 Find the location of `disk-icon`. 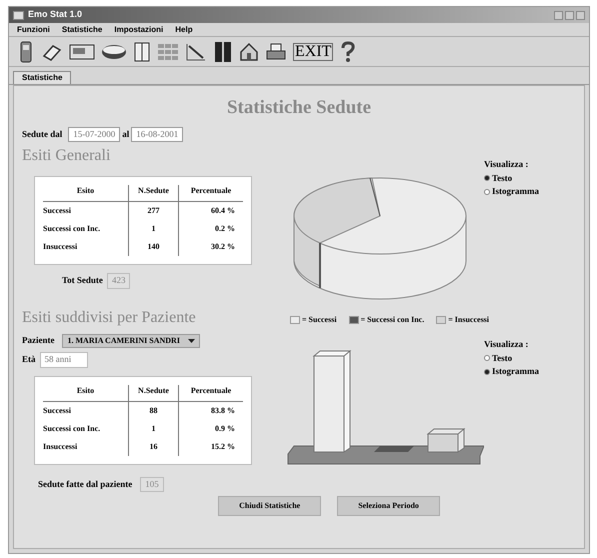

disk-icon is located at coordinates (114, 51).